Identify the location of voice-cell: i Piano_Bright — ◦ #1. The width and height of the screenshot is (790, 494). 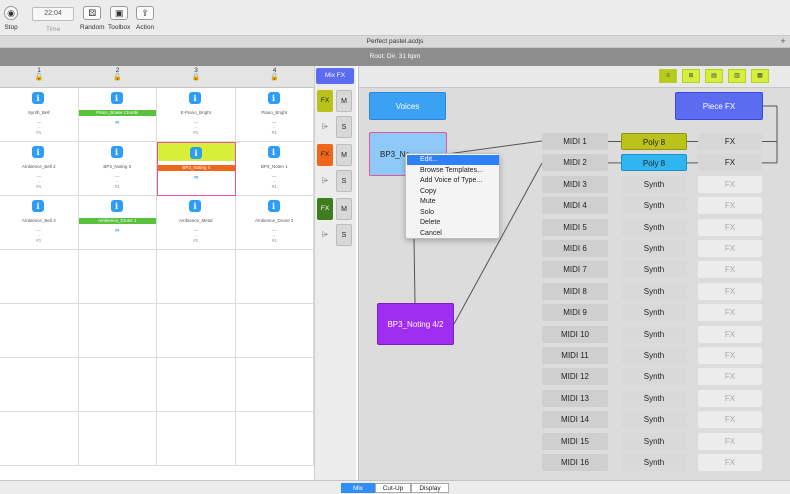
(274, 115).